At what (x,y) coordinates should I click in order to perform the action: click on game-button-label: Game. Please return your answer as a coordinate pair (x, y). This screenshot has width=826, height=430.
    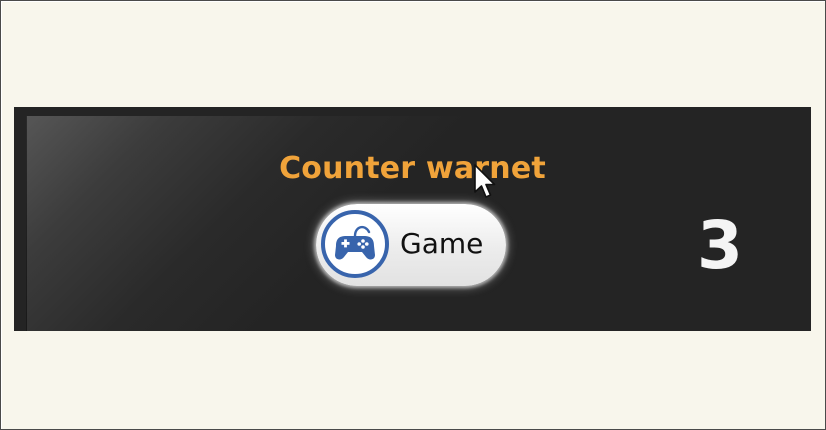
    Looking at the image, I should click on (442, 243).